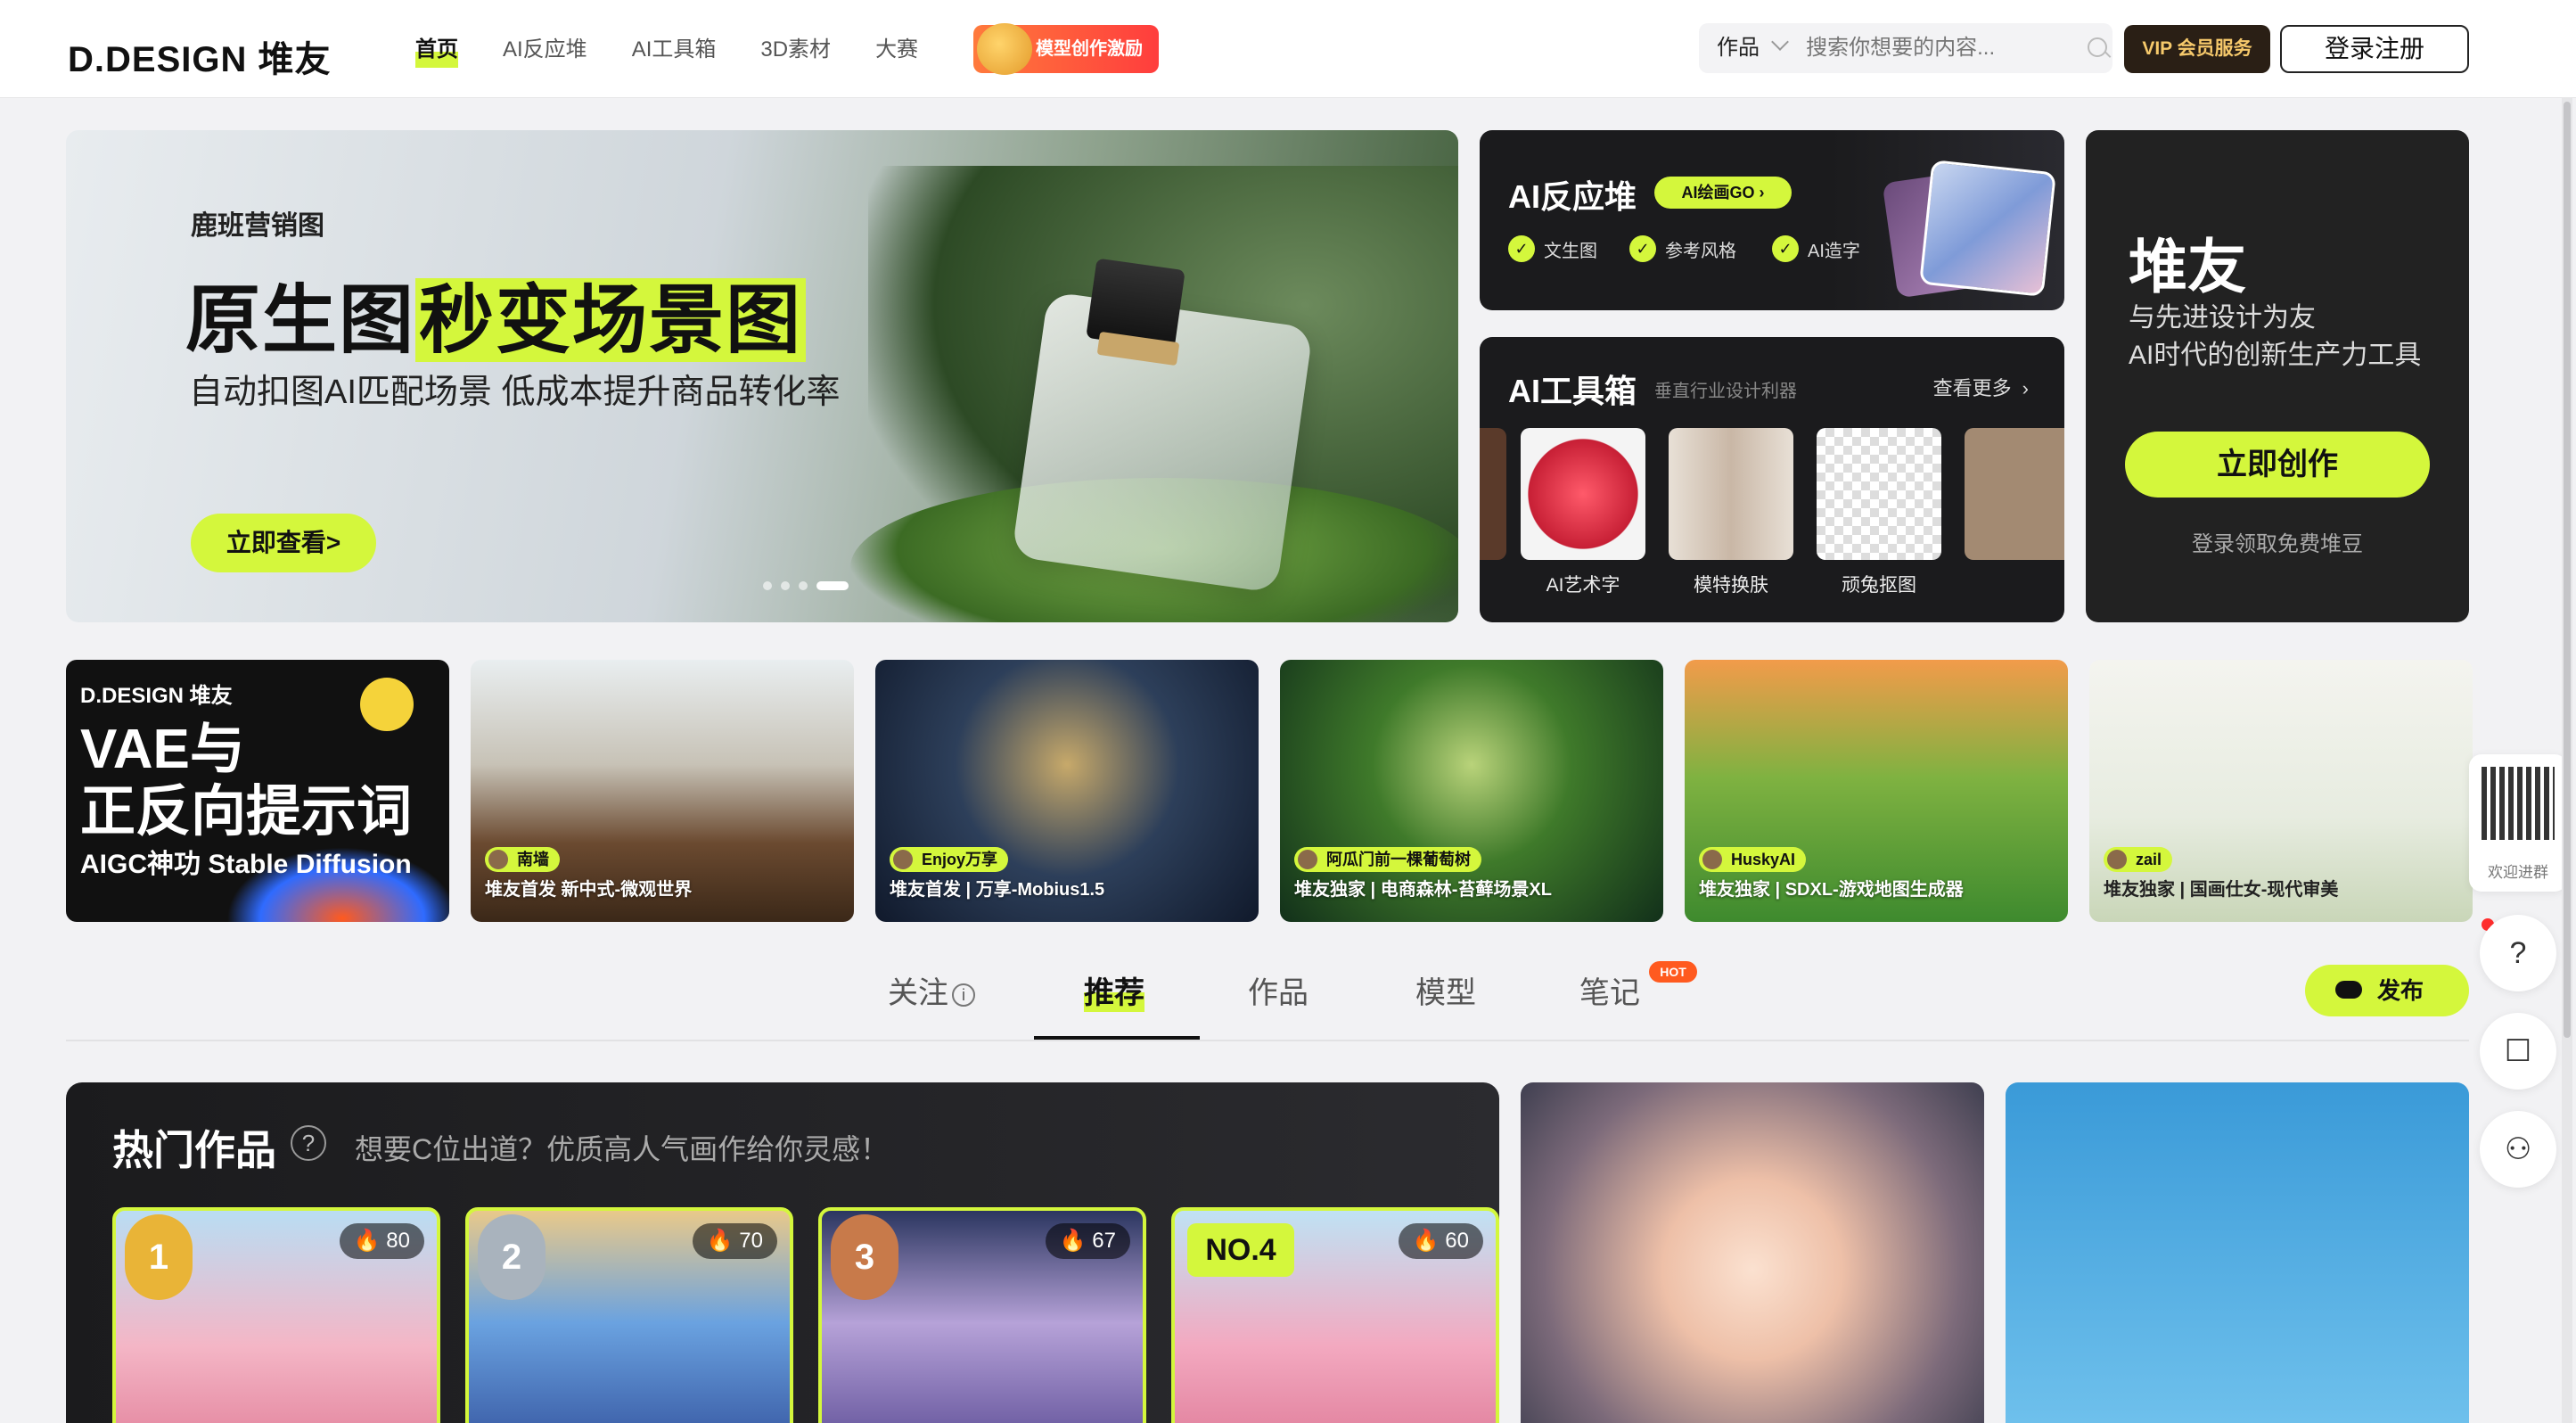  What do you see at coordinates (1240, 1250) in the screenshot?
I see `rank-four-badge: NO.4` at bounding box center [1240, 1250].